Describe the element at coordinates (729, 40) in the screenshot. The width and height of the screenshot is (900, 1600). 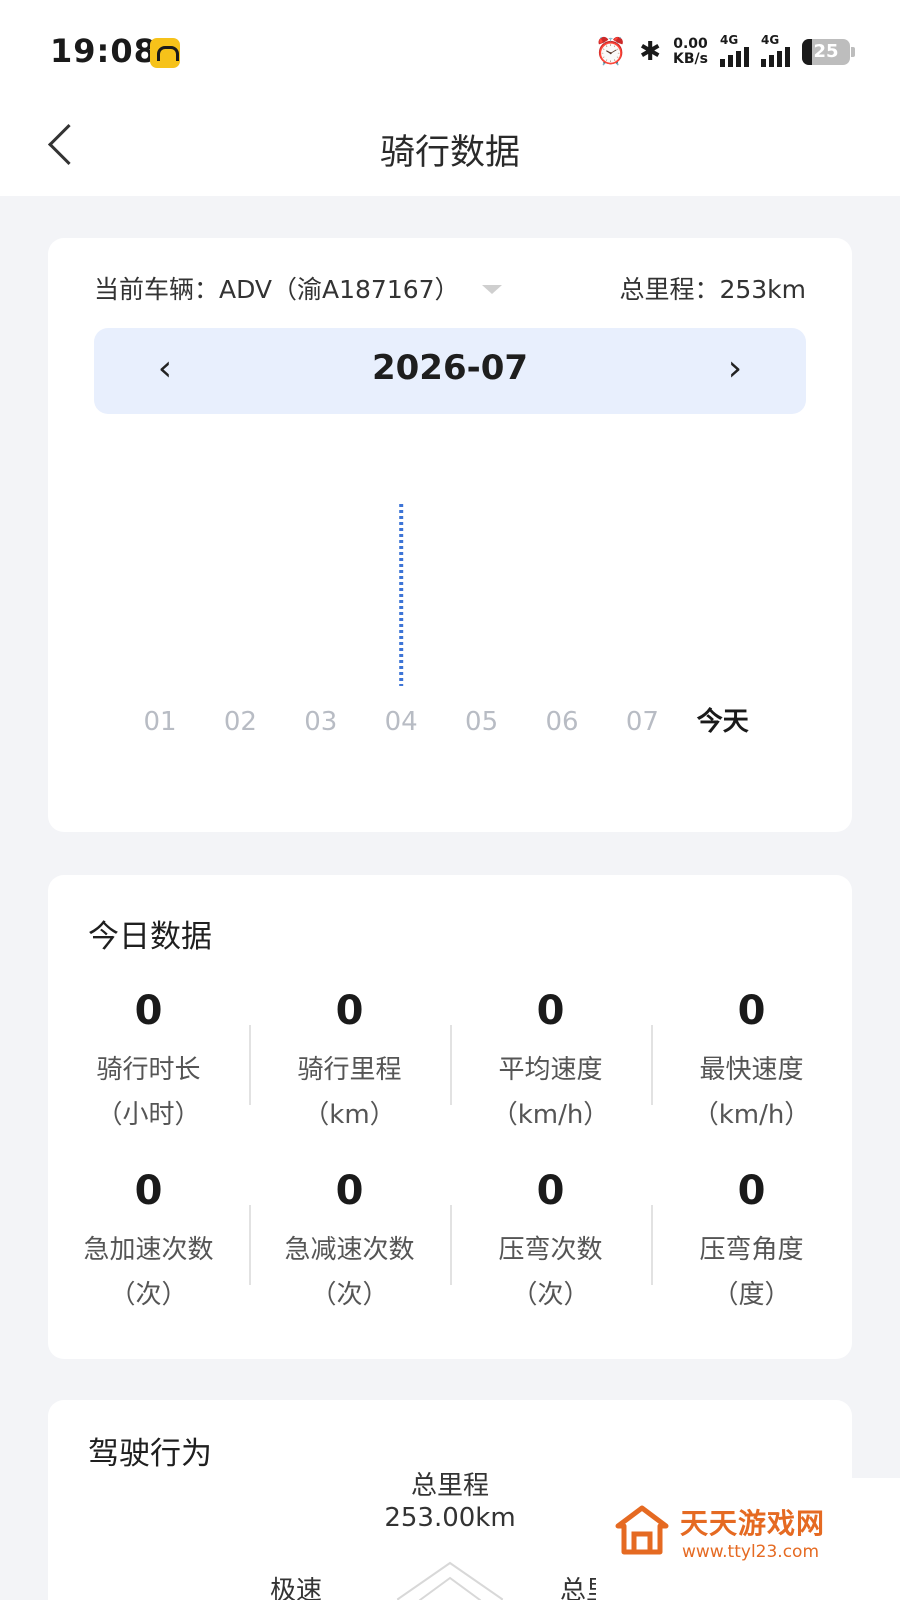
I see `sim1-label: 4G` at that location.